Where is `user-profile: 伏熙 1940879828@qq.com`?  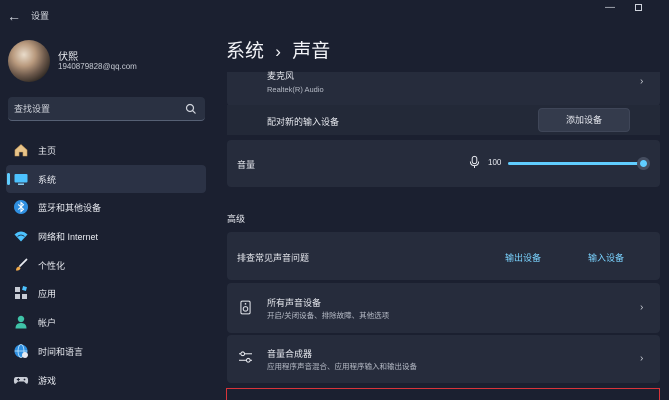 user-profile: 伏熙 1940879828@qq.com is located at coordinates (108, 62).